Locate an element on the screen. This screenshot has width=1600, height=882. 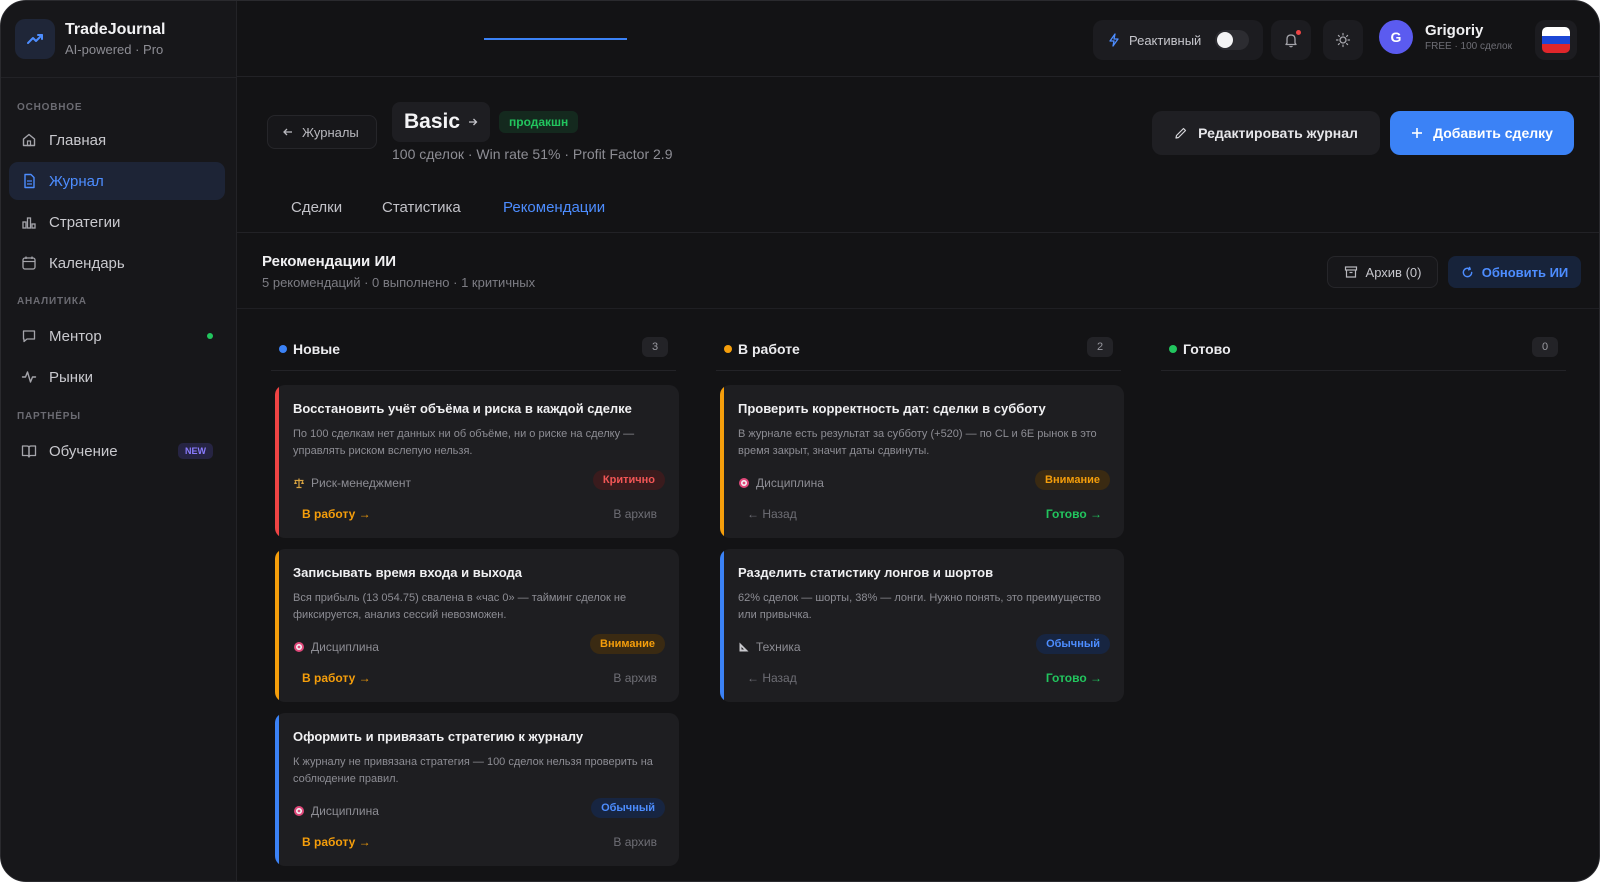
archive-button: Архив (0) is located at coordinates (1382, 272).